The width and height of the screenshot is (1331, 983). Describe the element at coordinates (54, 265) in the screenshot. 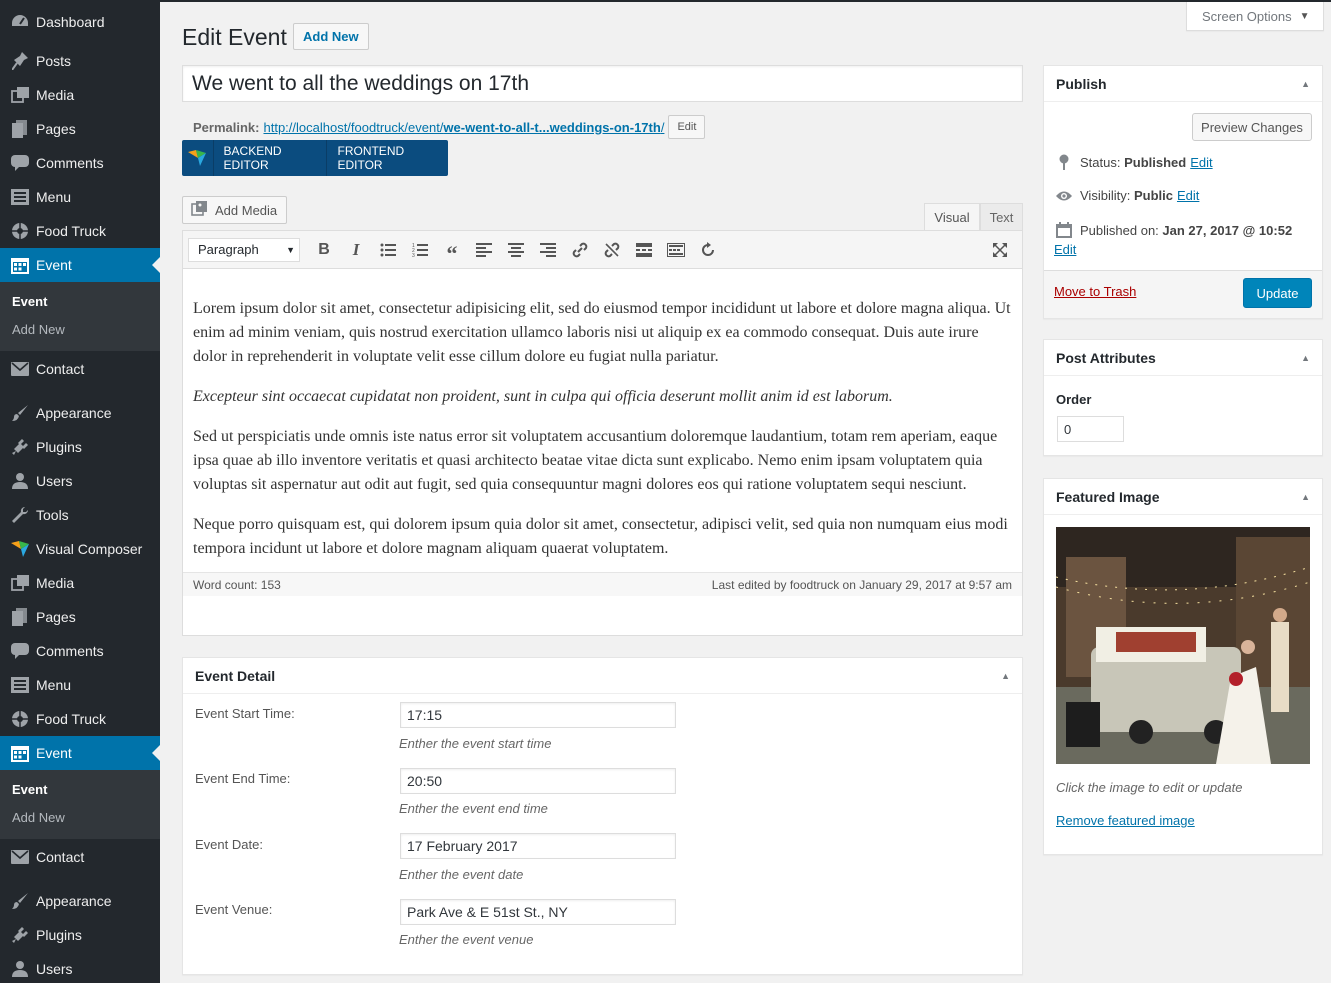

I see `sidebar-item-label: Event` at that location.